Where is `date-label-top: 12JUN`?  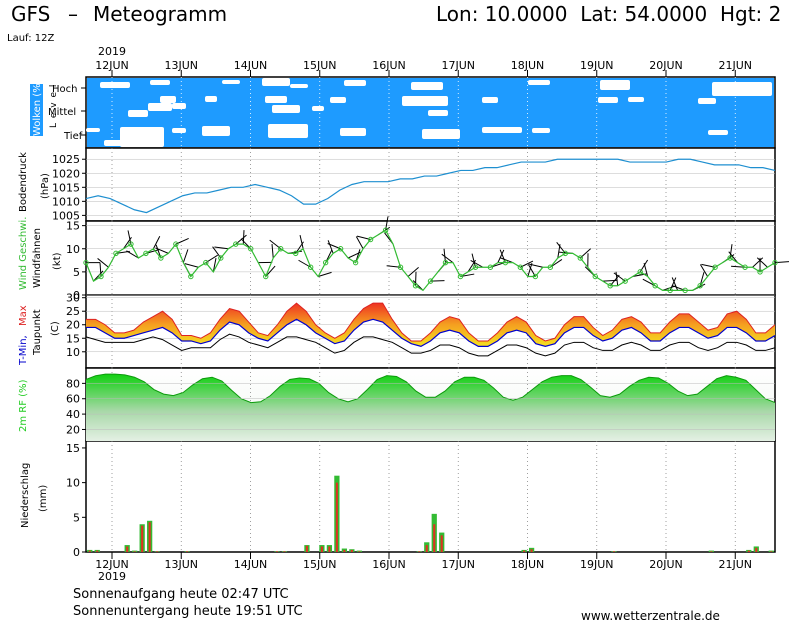 date-label-top: 12JUN is located at coordinates (112, 65).